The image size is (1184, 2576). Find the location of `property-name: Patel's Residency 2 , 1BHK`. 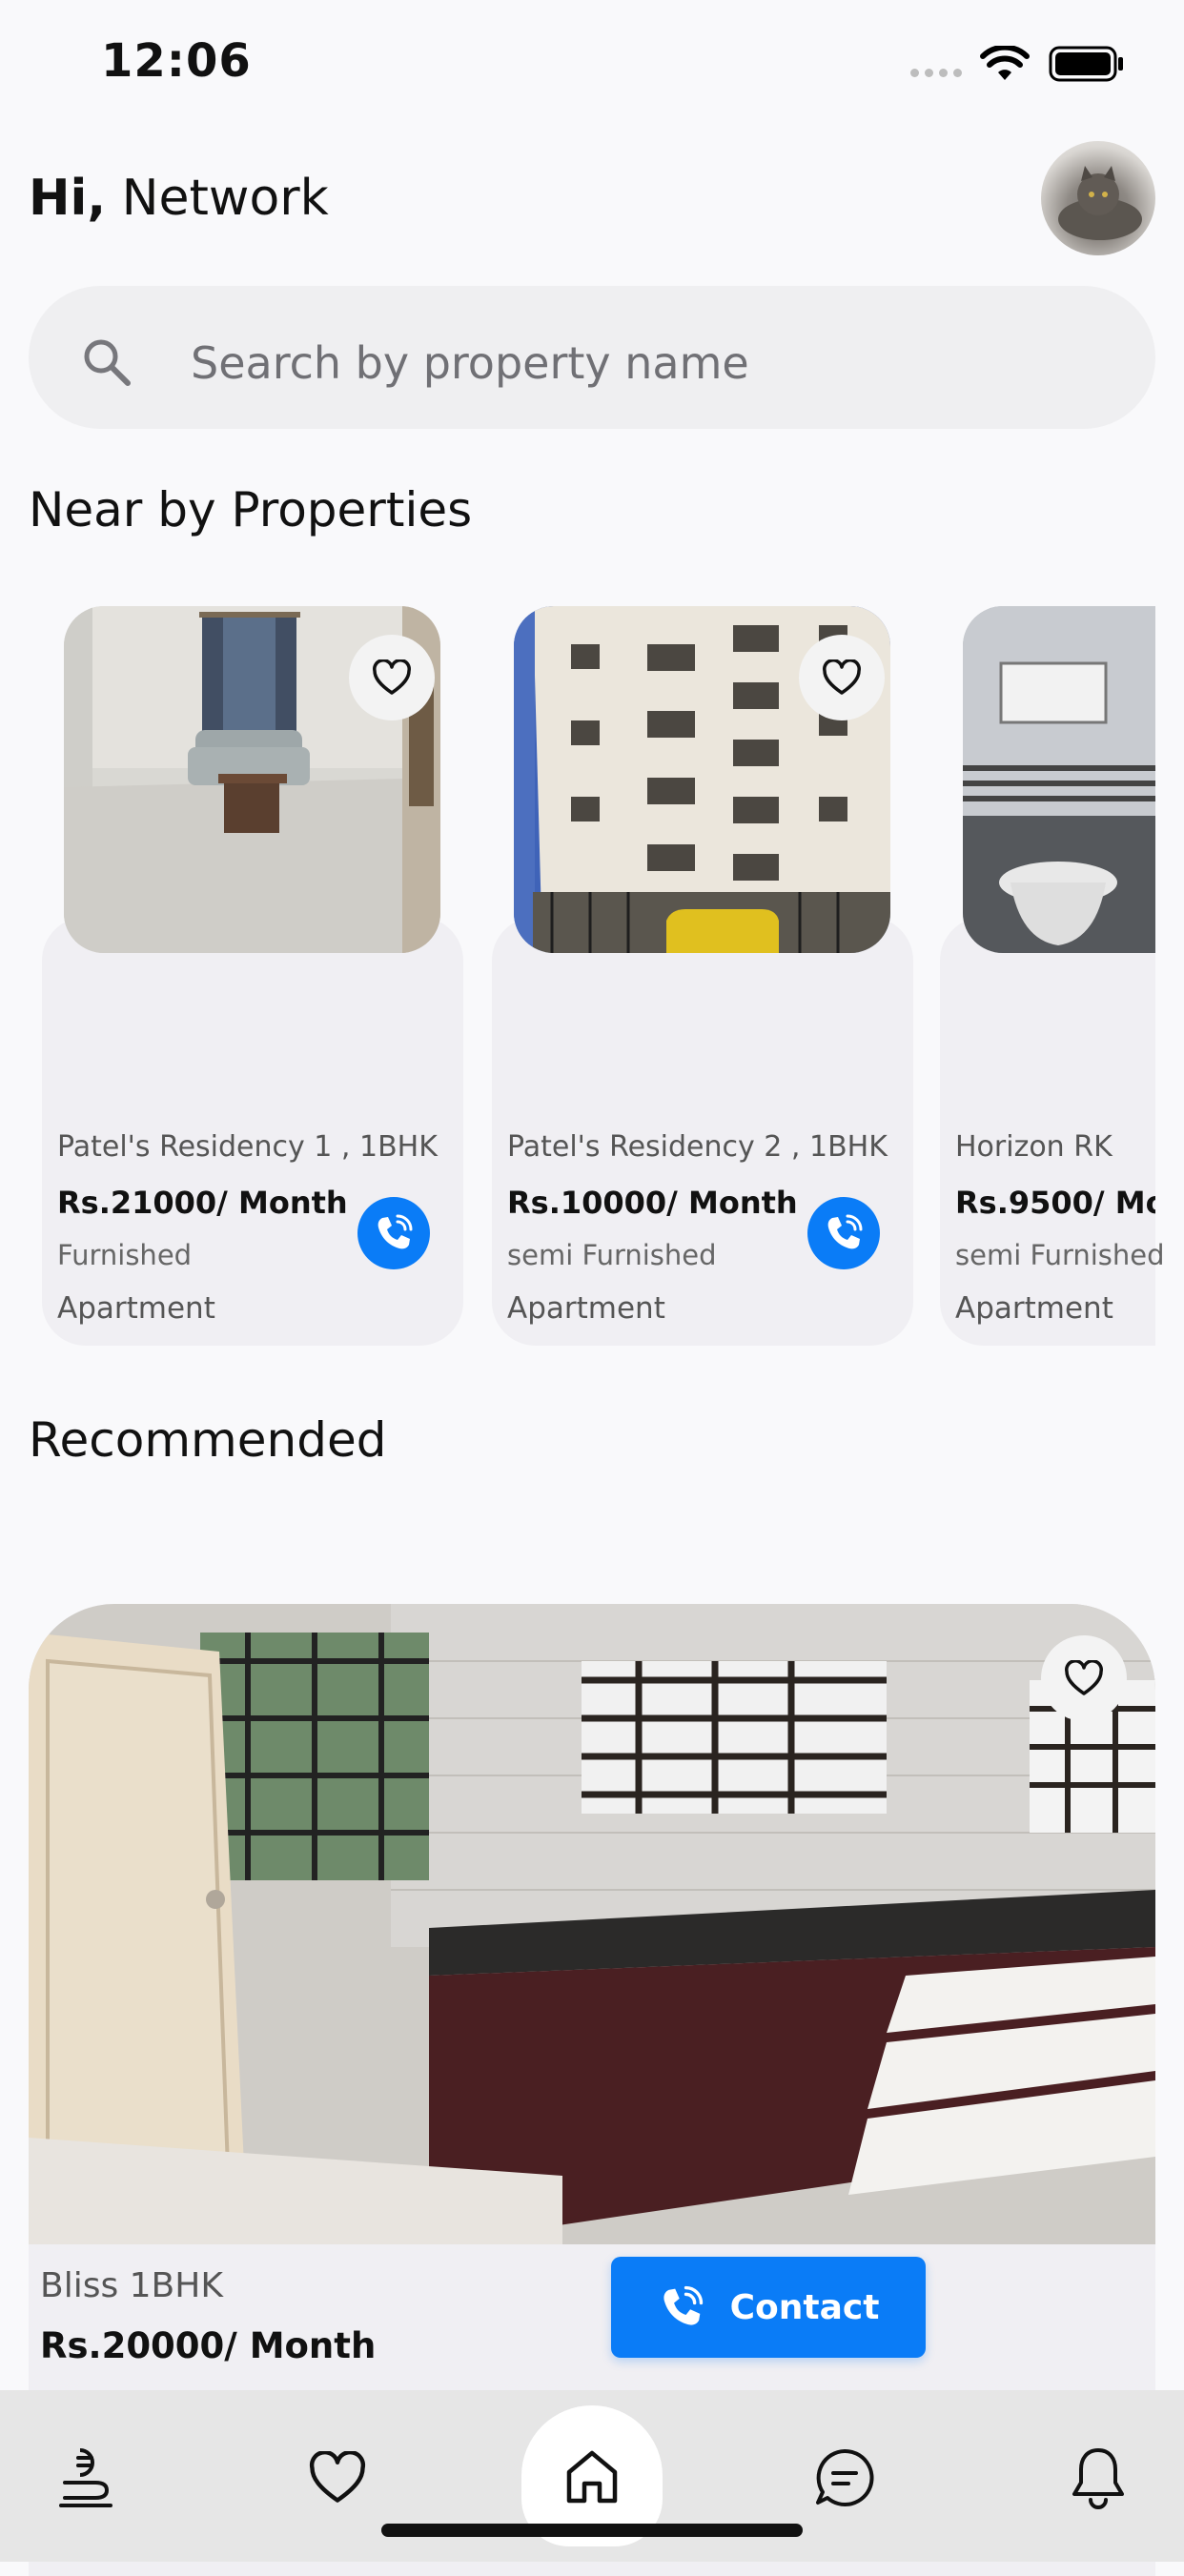

property-name: Patel's Residency 2 , 1BHK is located at coordinates (697, 1147).